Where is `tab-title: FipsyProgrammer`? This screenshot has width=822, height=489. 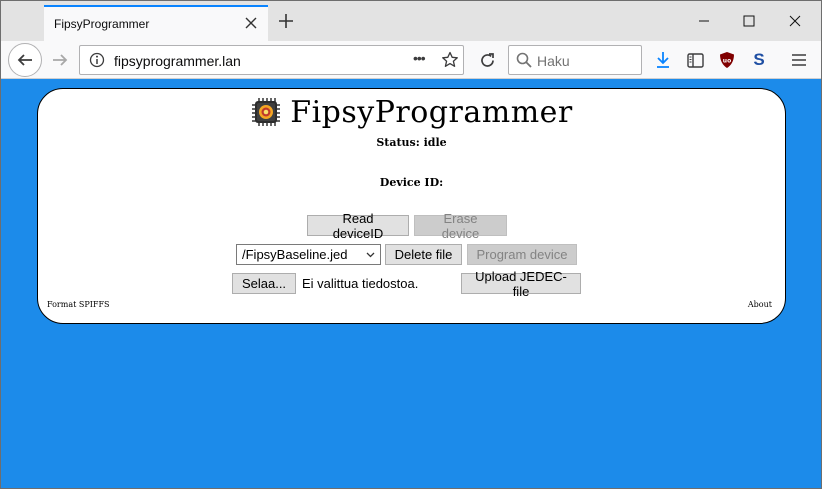 tab-title: FipsyProgrammer is located at coordinates (102, 24).